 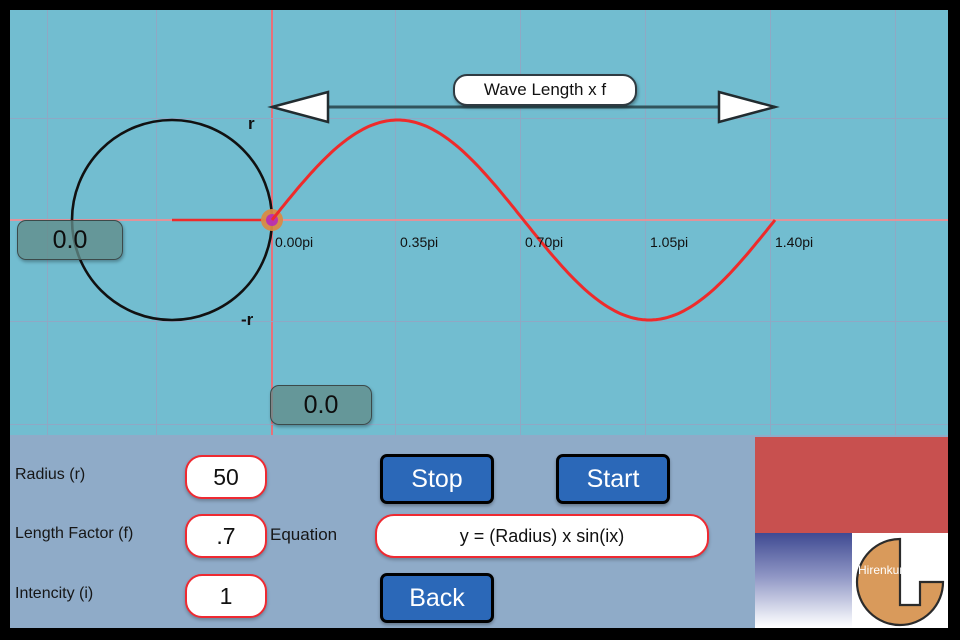 What do you see at coordinates (437, 598) in the screenshot?
I see `back-button: Back` at bounding box center [437, 598].